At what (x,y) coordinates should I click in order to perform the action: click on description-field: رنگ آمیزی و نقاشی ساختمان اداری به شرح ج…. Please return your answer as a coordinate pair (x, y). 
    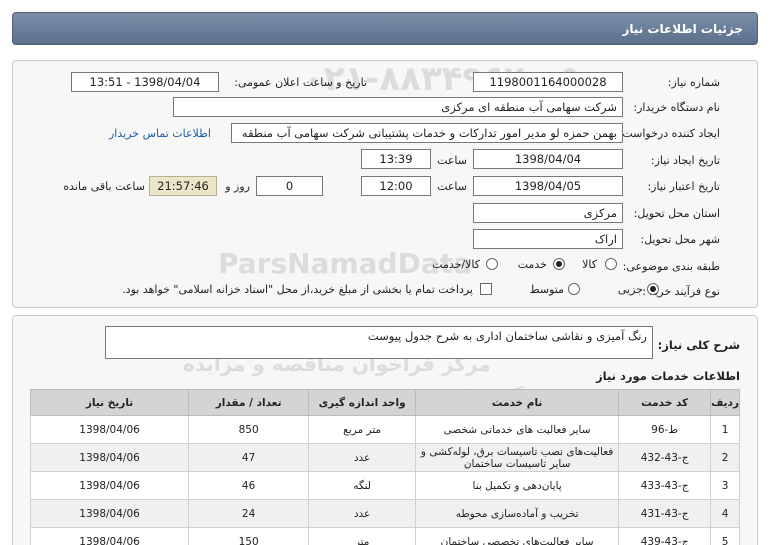
    Looking at the image, I should click on (379, 342).